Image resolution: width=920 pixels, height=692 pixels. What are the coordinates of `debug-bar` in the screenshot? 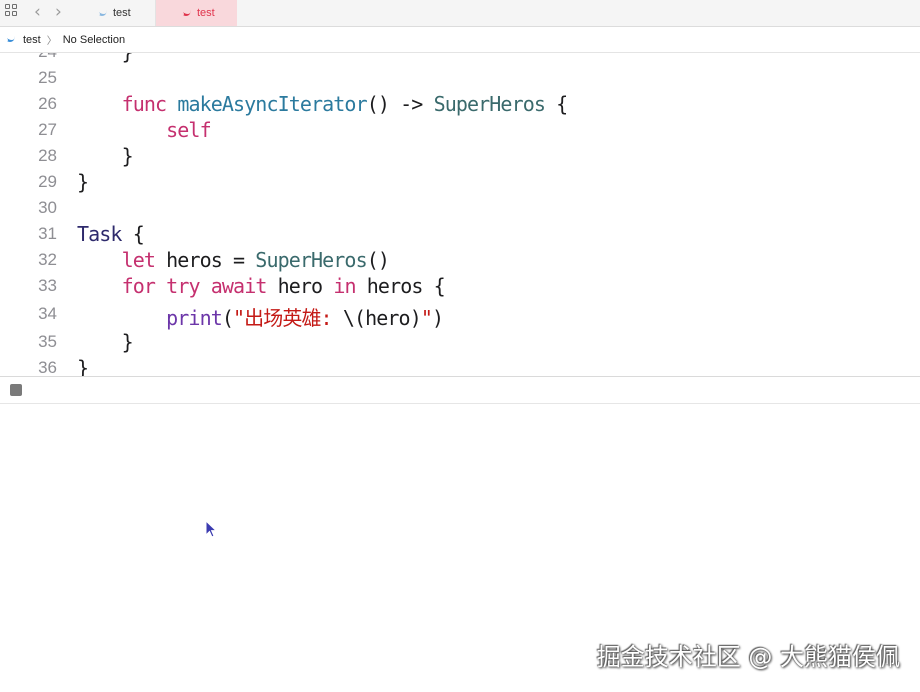 It's located at (460, 390).